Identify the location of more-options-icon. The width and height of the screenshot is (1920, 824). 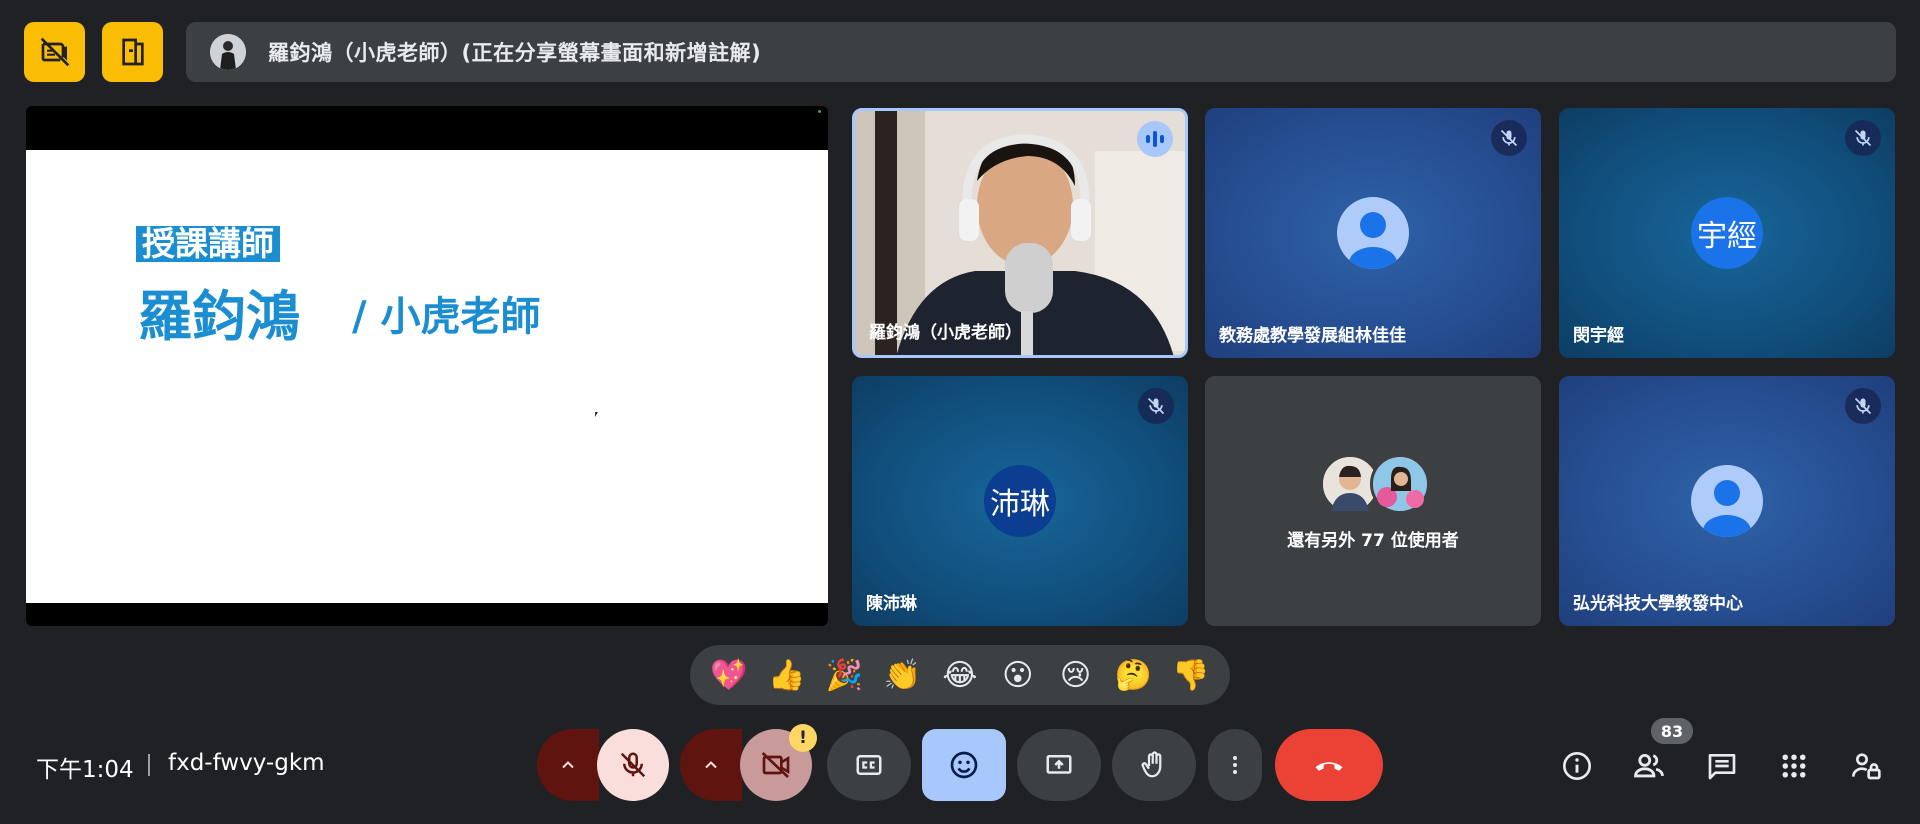
(1235, 765).